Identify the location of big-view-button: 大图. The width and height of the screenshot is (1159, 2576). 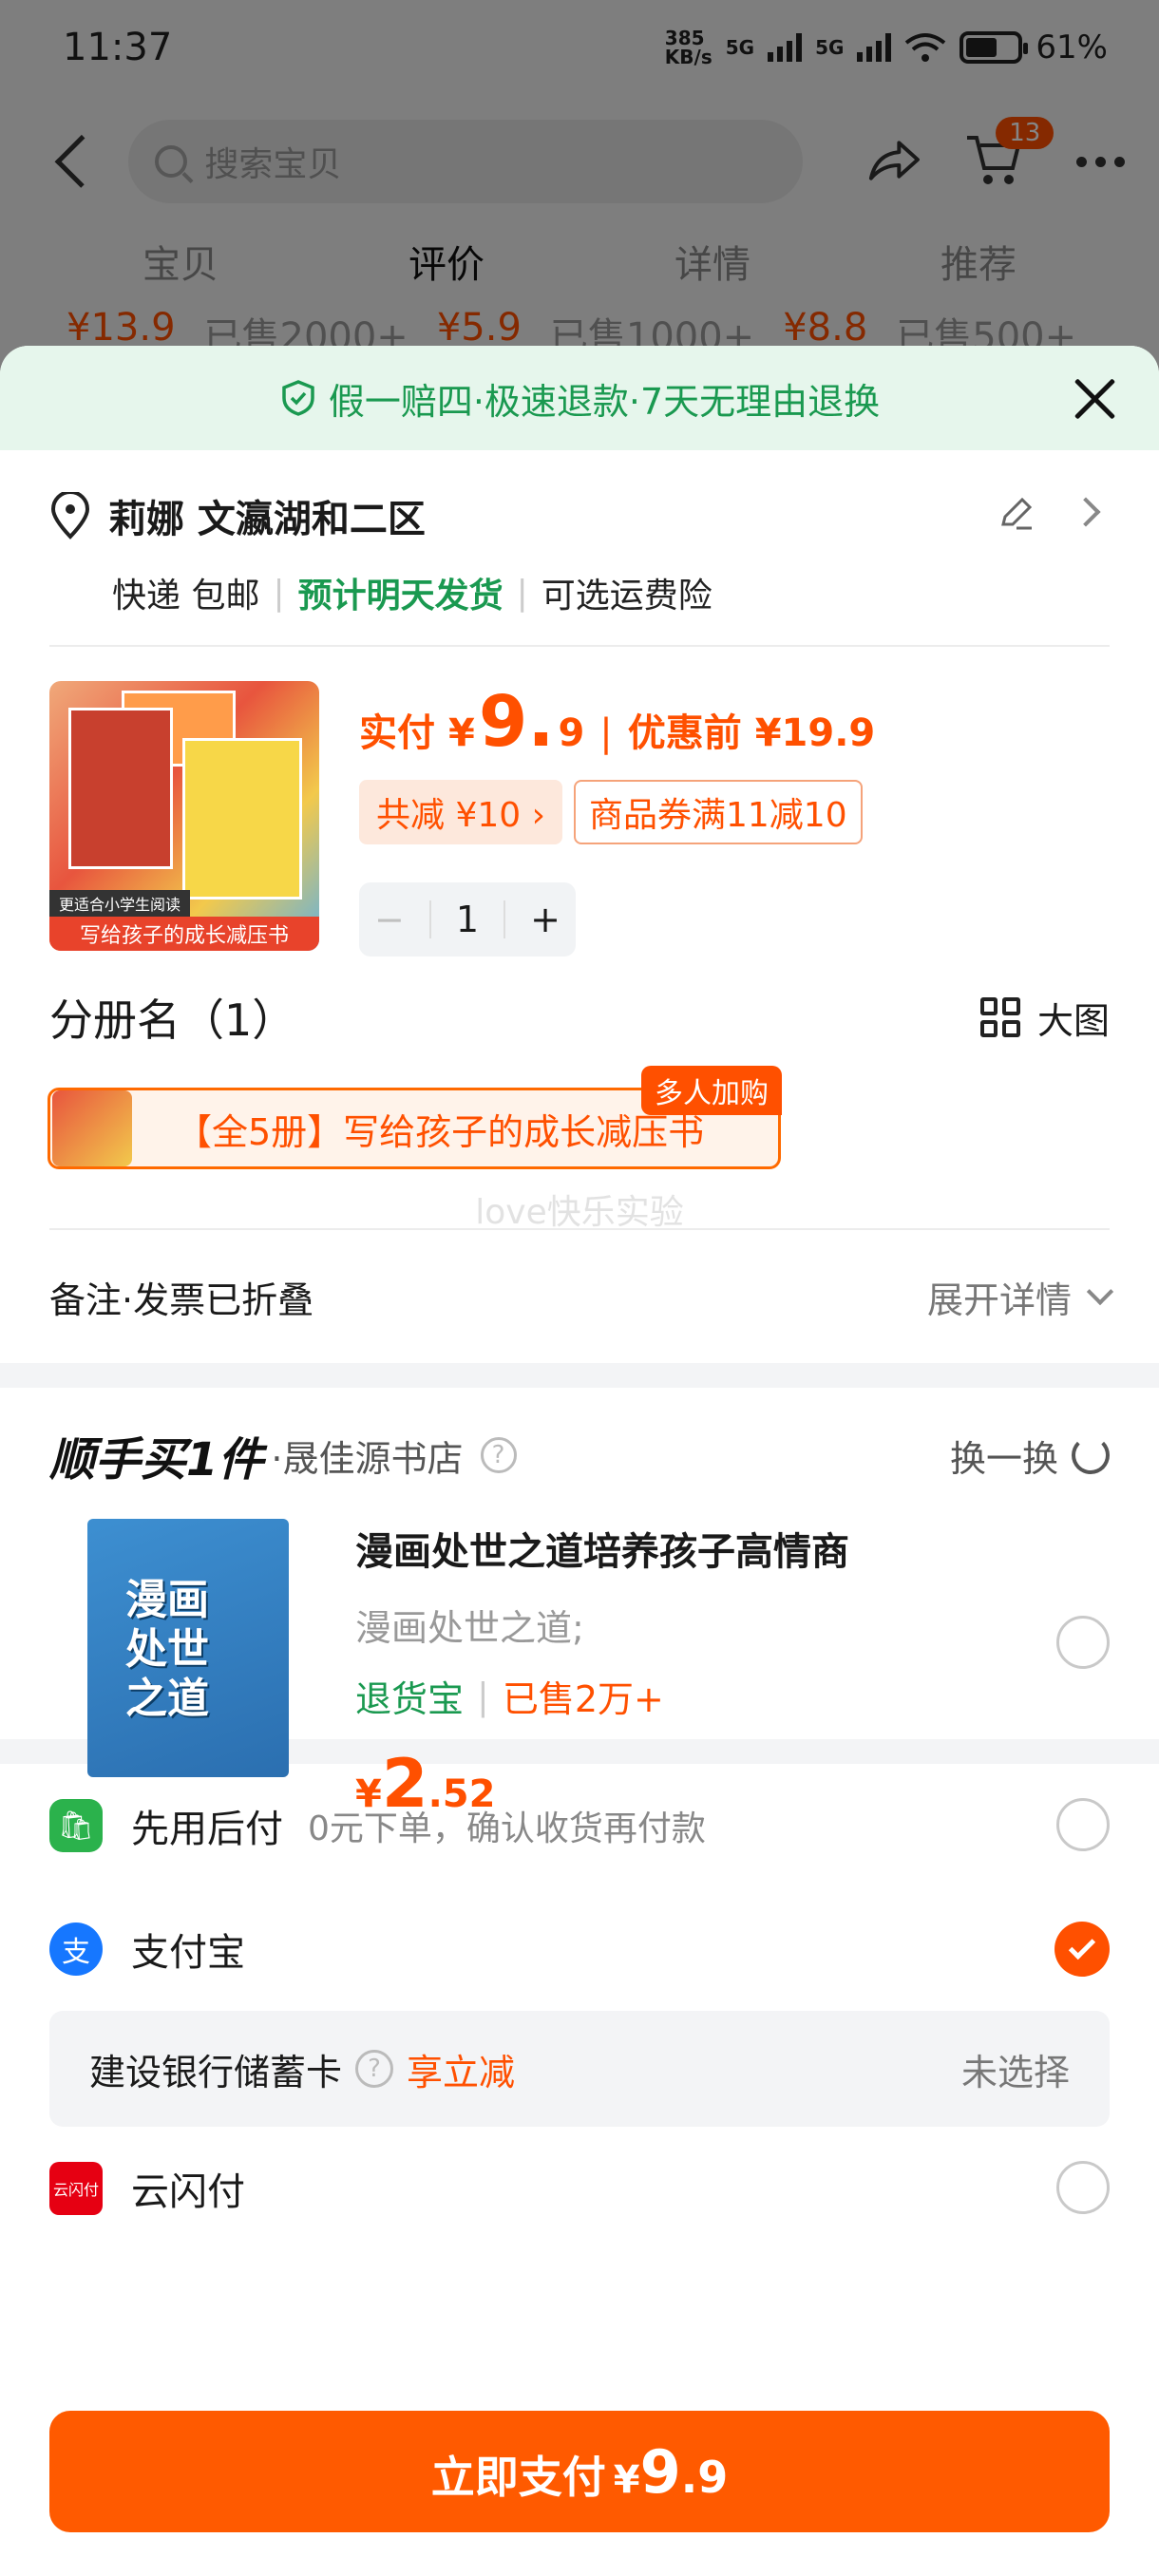
(1044, 1018).